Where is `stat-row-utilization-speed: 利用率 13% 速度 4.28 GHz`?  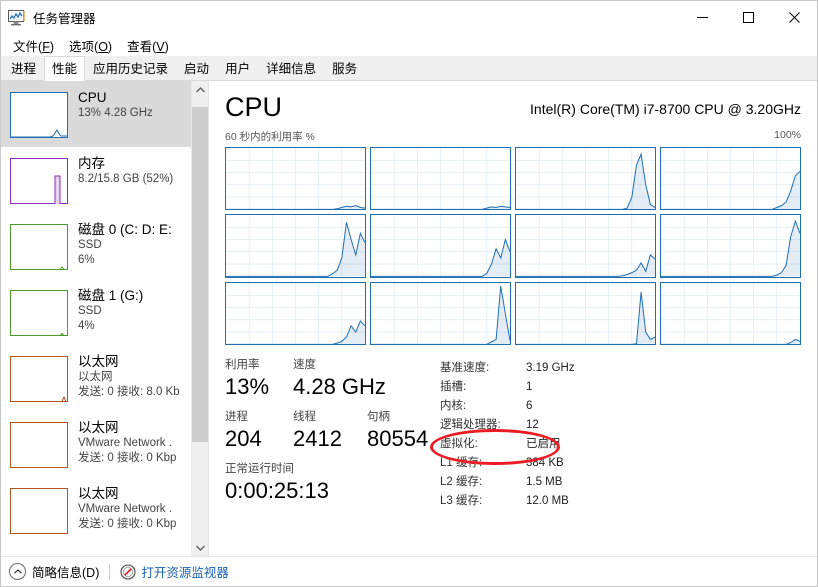 stat-row-utilization-speed: 利用率 13% 速度 4.28 GHz is located at coordinates (332, 379).